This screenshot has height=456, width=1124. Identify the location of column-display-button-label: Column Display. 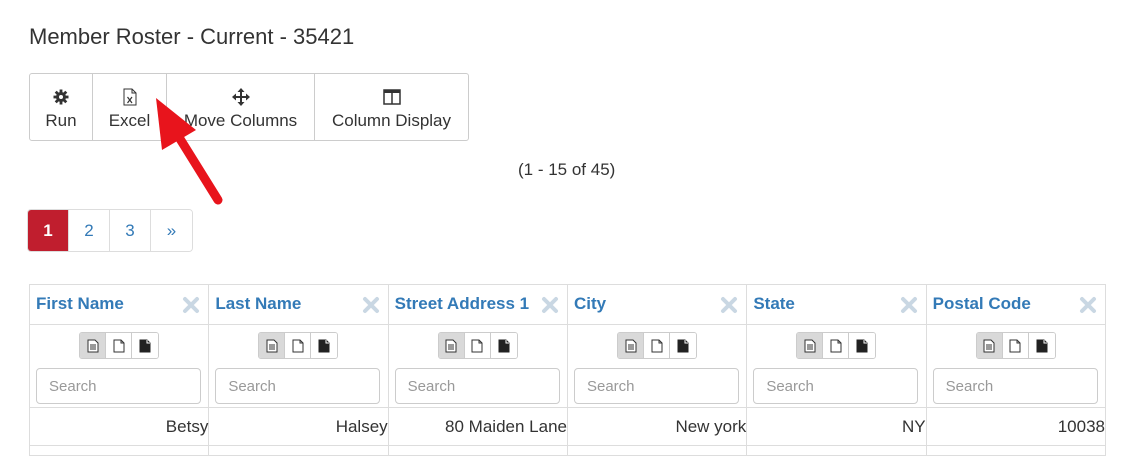
(391, 120).